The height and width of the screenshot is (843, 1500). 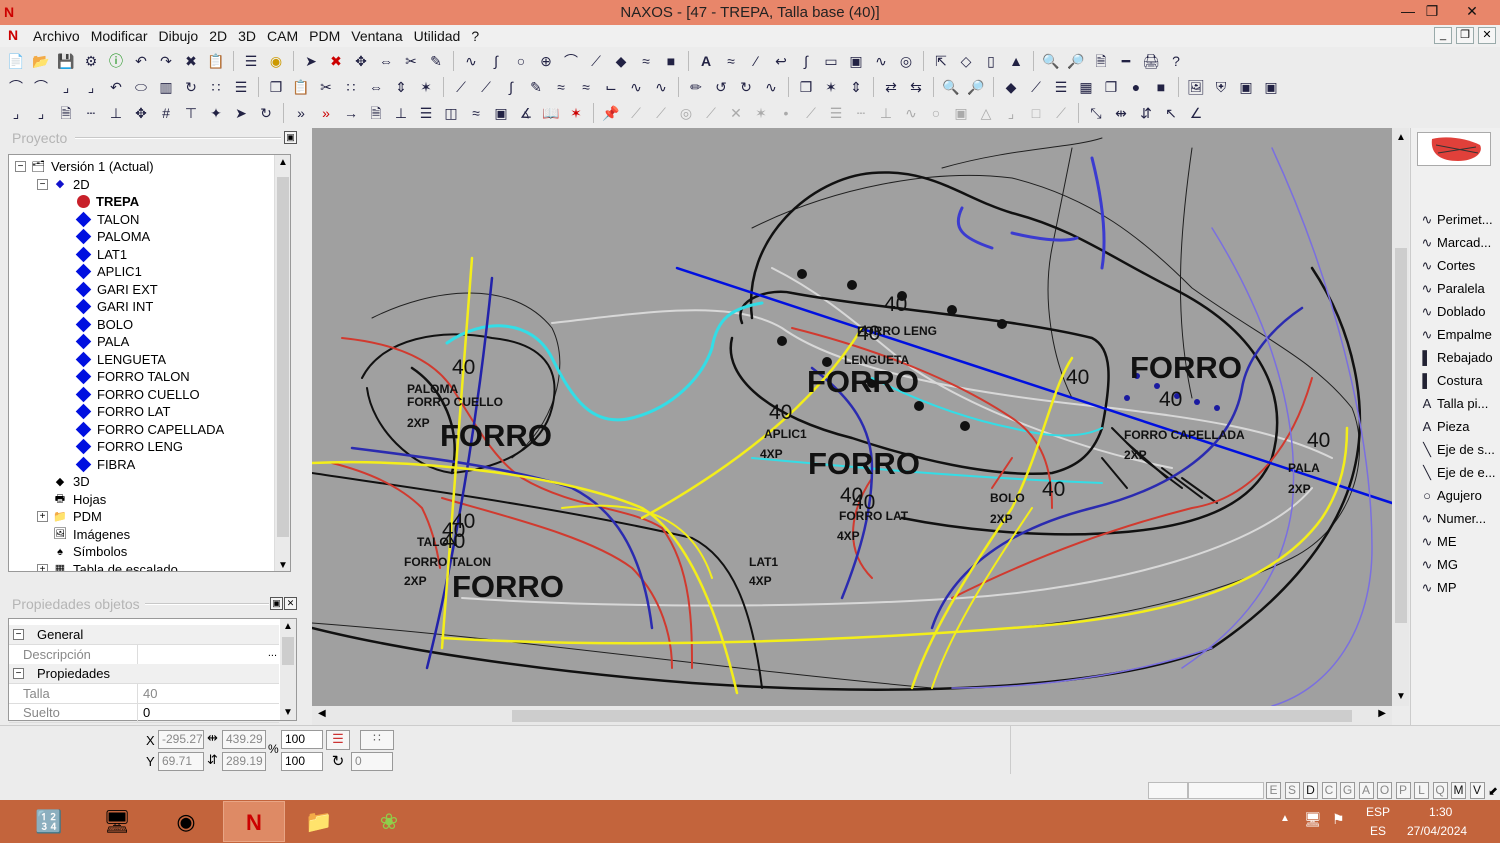 I want to click on properties-icon: ⚙, so click(x=91, y=61).